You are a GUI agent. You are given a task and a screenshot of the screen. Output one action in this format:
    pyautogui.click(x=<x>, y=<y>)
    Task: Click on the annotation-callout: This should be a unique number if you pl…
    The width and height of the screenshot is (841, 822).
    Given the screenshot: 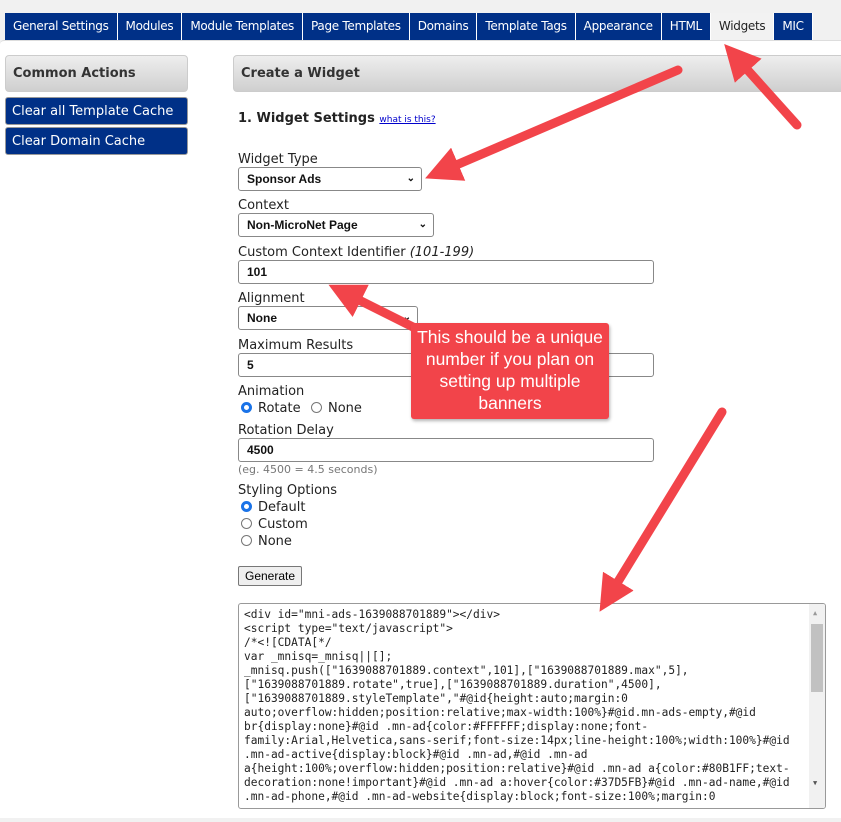 What is the action you would take?
    pyautogui.click(x=510, y=371)
    